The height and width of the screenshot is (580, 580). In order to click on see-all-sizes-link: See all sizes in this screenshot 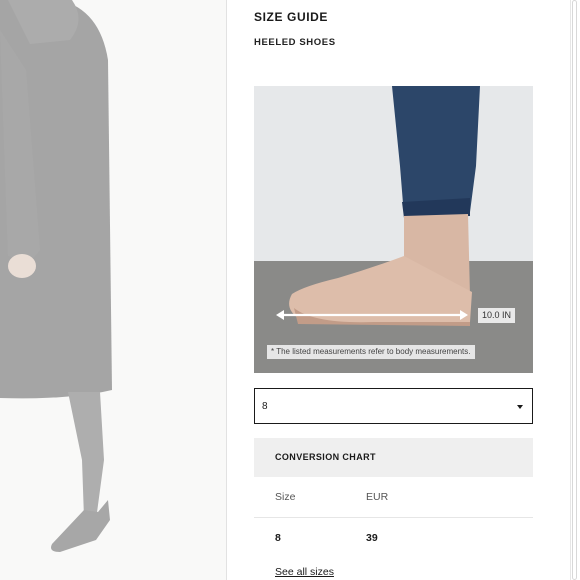, I will do `click(304, 572)`.